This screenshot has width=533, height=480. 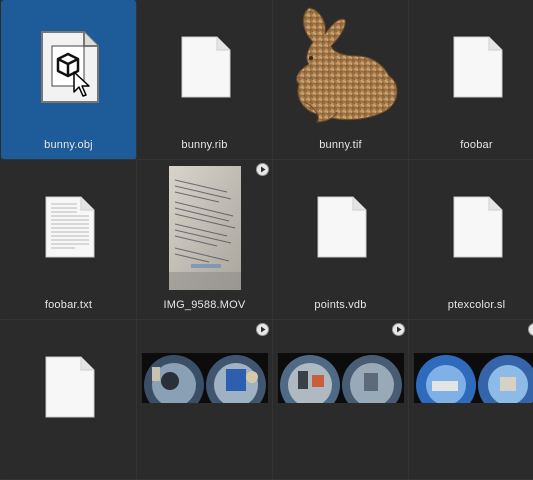 I want to click on file-name: IMG_9588.MOV, so click(x=204, y=305).